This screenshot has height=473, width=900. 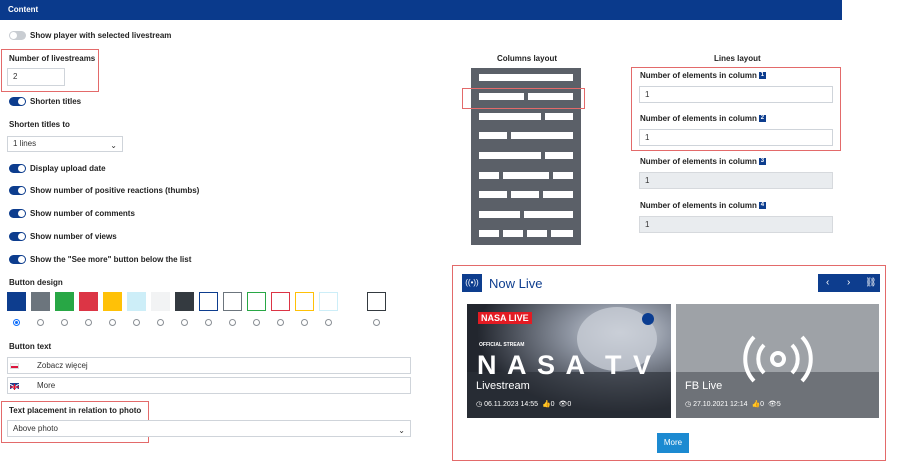 I want to click on button-design-label: Button design, so click(x=36, y=282).